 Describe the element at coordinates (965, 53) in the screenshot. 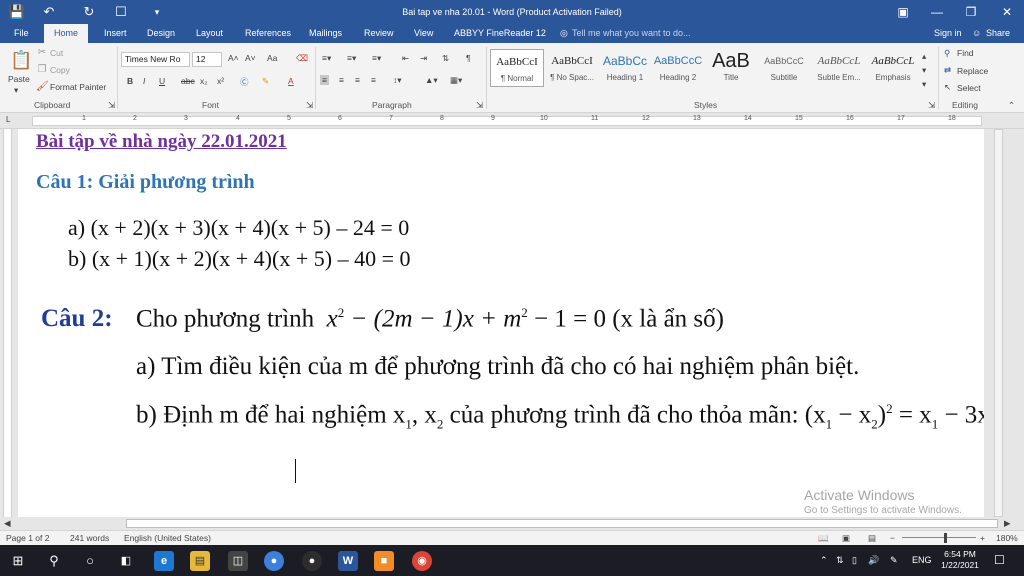

I see `find-button: Find` at that location.